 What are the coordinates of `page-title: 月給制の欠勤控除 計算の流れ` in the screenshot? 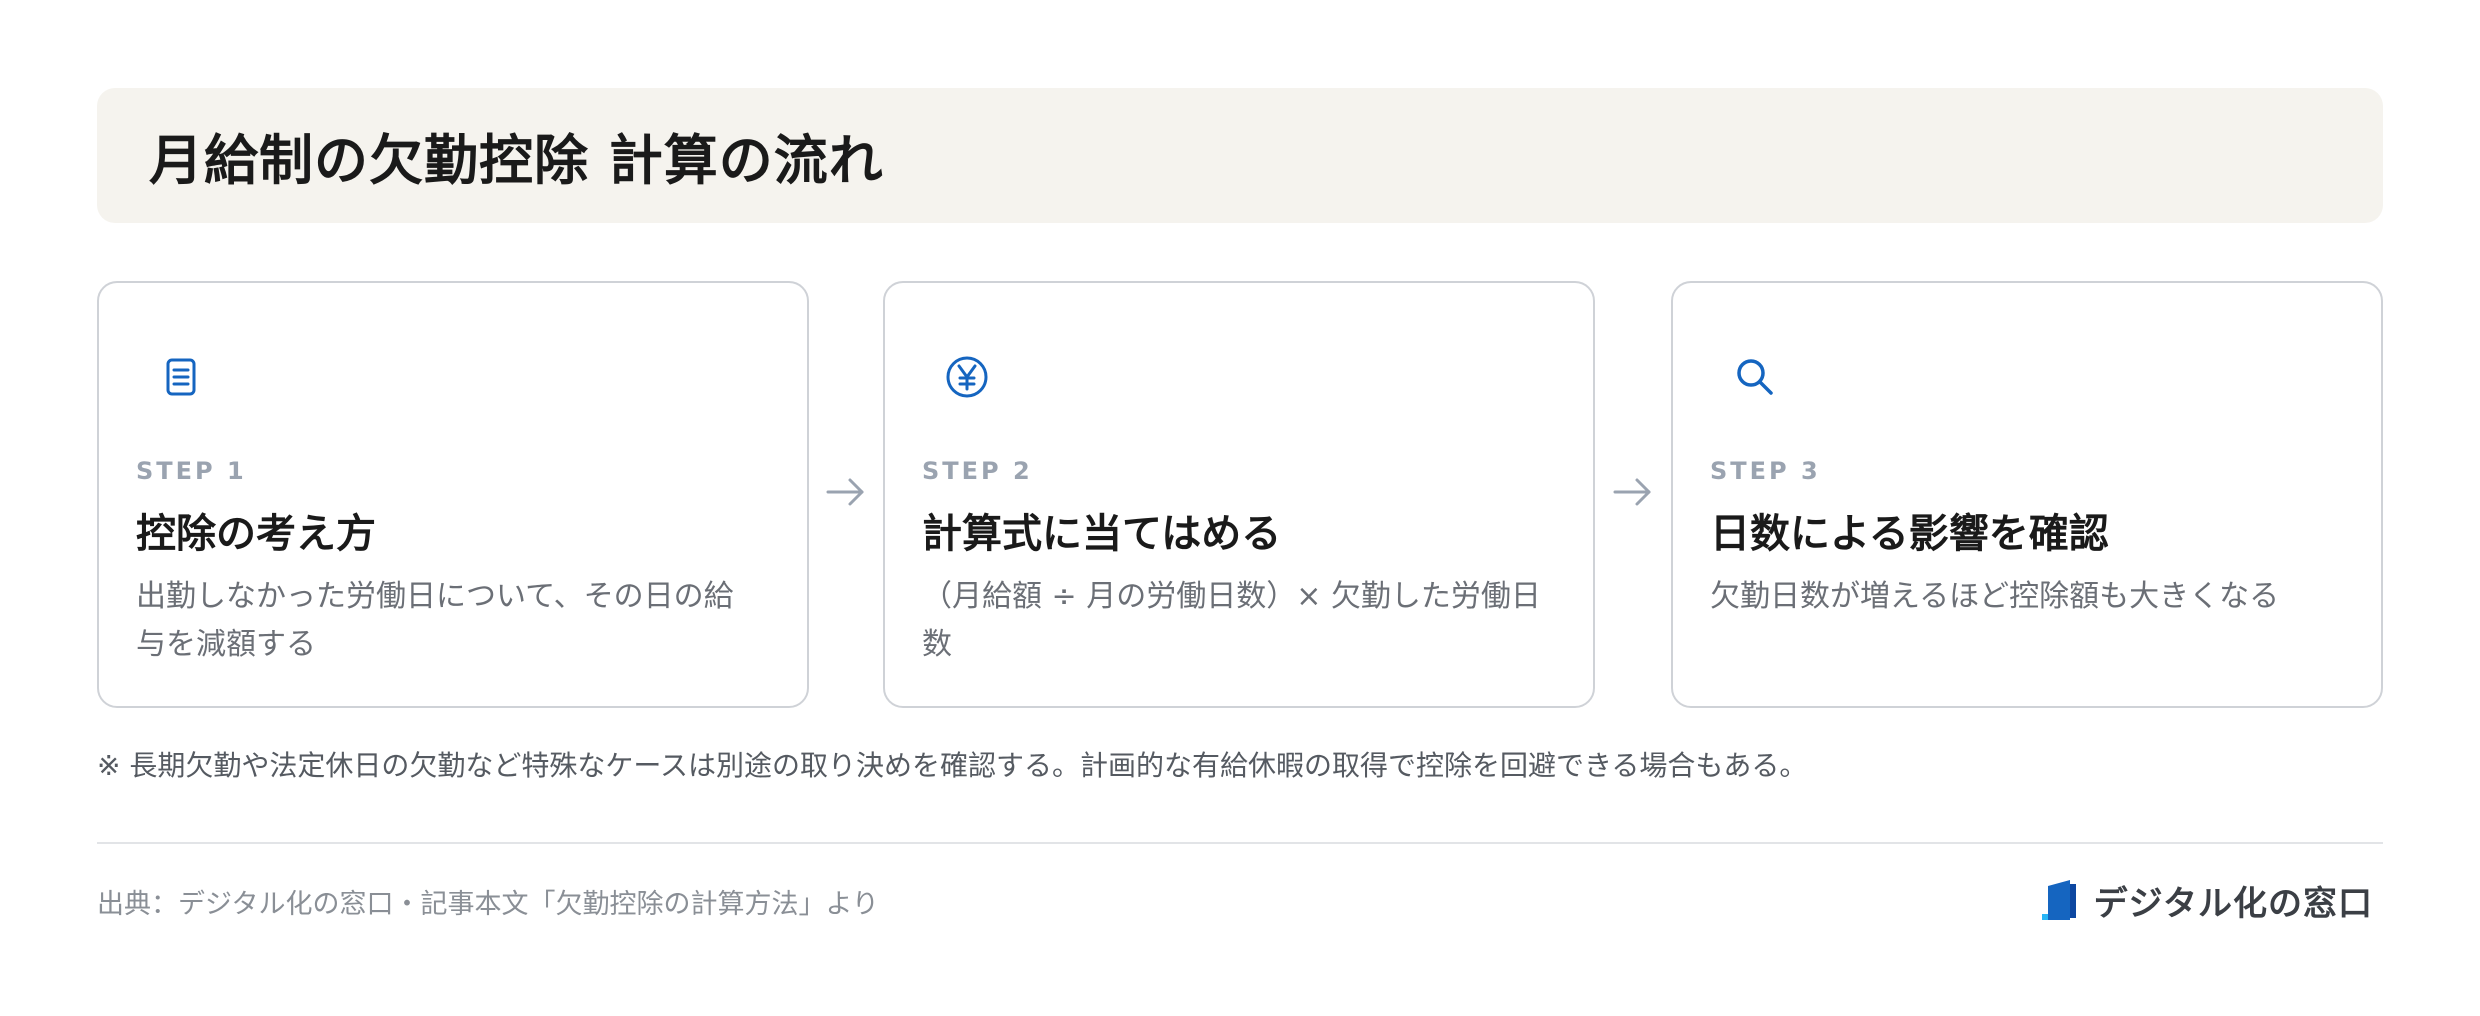 It's located at (516, 160).